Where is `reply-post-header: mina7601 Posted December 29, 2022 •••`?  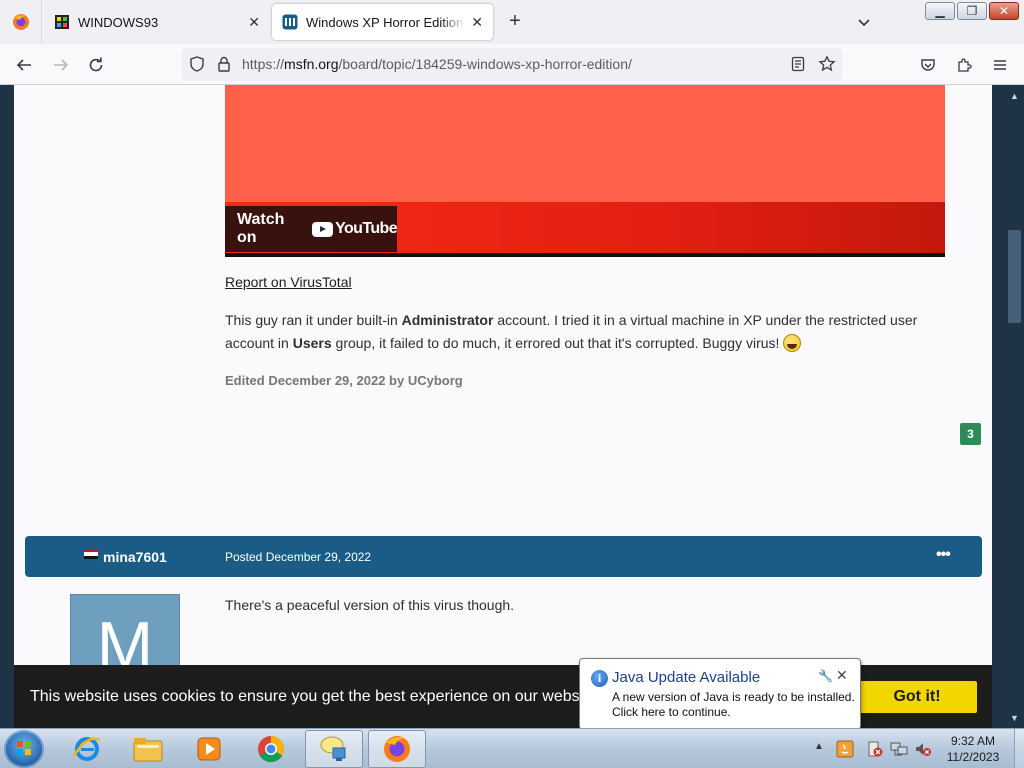 reply-post-header: mina7601 Posted December 29, 2022 ••• is located at coordinates (503, 556).